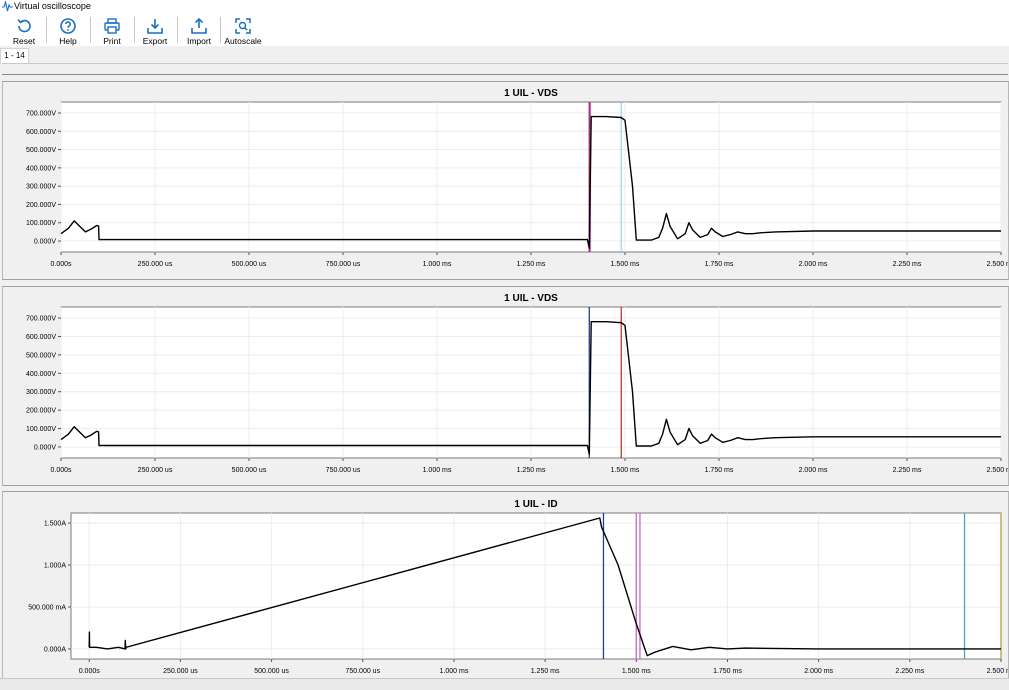 The image size is (1009, 690). What do you see at coordinates (155, 26) in the screenshot?
I see `export-icon` at bounding box center [155, 26].